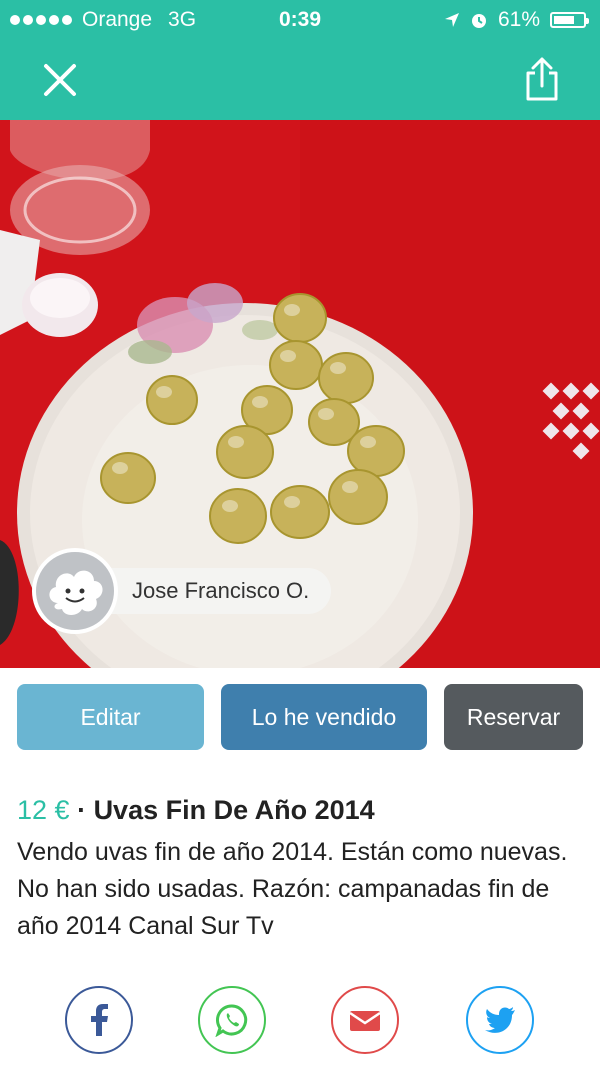  What do you see at coordinates (478, 21) in the screenshot?
I see `alarm-clock-icon` at bounding box center [478, 21].